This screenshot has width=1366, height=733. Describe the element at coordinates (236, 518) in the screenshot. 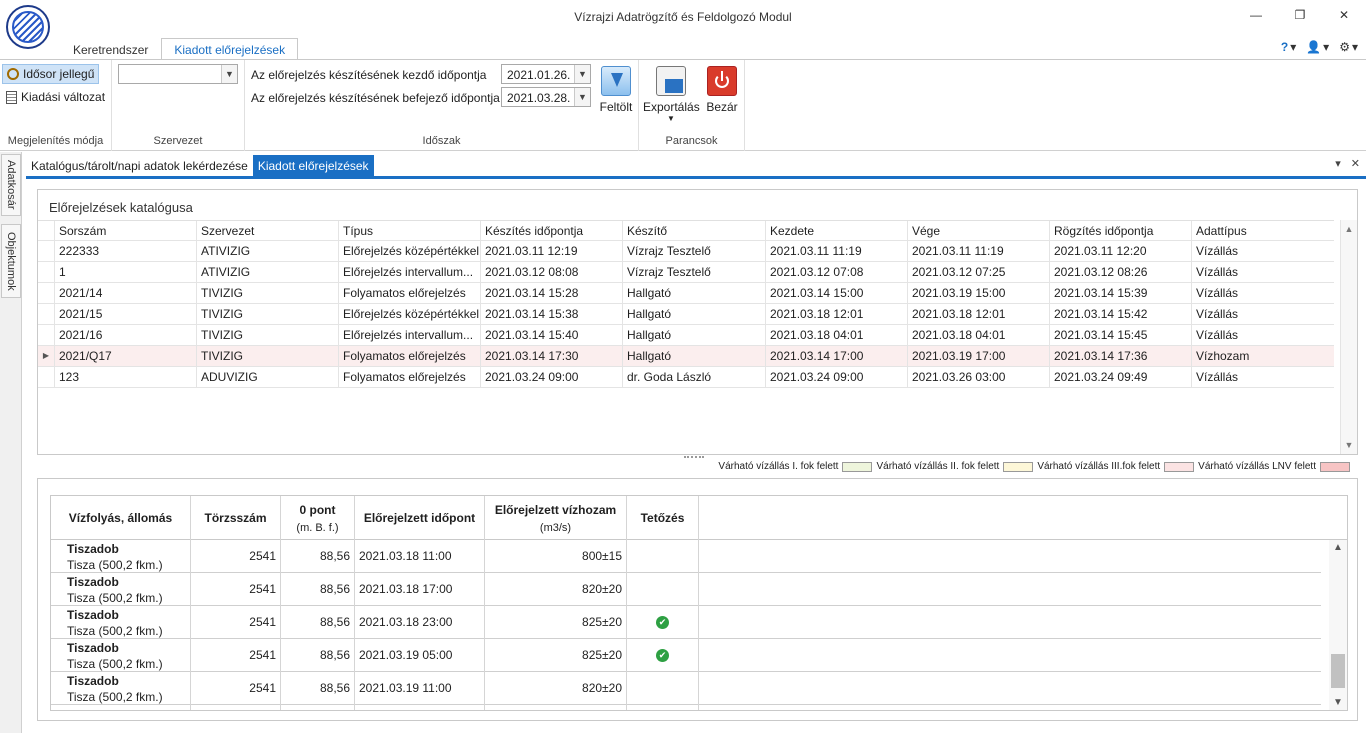

I see `column-header: Törzsszám` at that location.